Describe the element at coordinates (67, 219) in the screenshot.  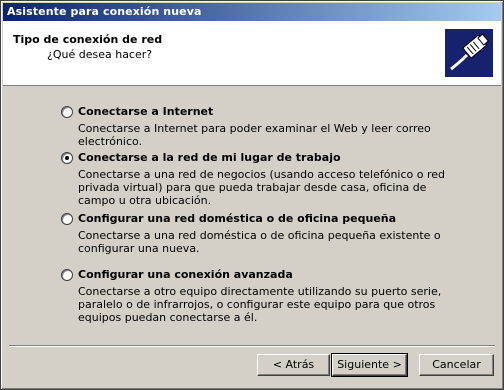
I see `radio-home-network` at that location.